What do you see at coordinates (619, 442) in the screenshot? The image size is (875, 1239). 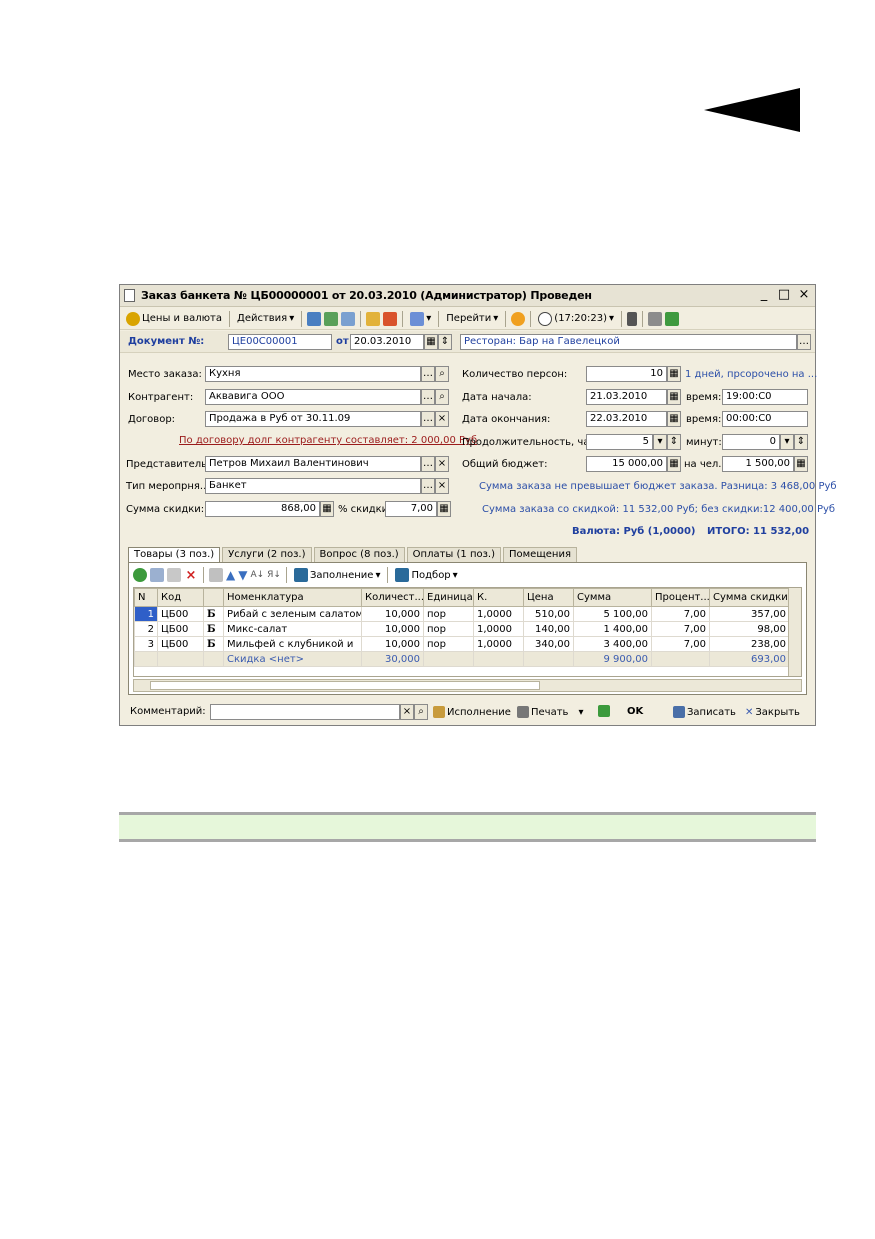 I see `duration-field: 5` at bounding box center [619, 442].